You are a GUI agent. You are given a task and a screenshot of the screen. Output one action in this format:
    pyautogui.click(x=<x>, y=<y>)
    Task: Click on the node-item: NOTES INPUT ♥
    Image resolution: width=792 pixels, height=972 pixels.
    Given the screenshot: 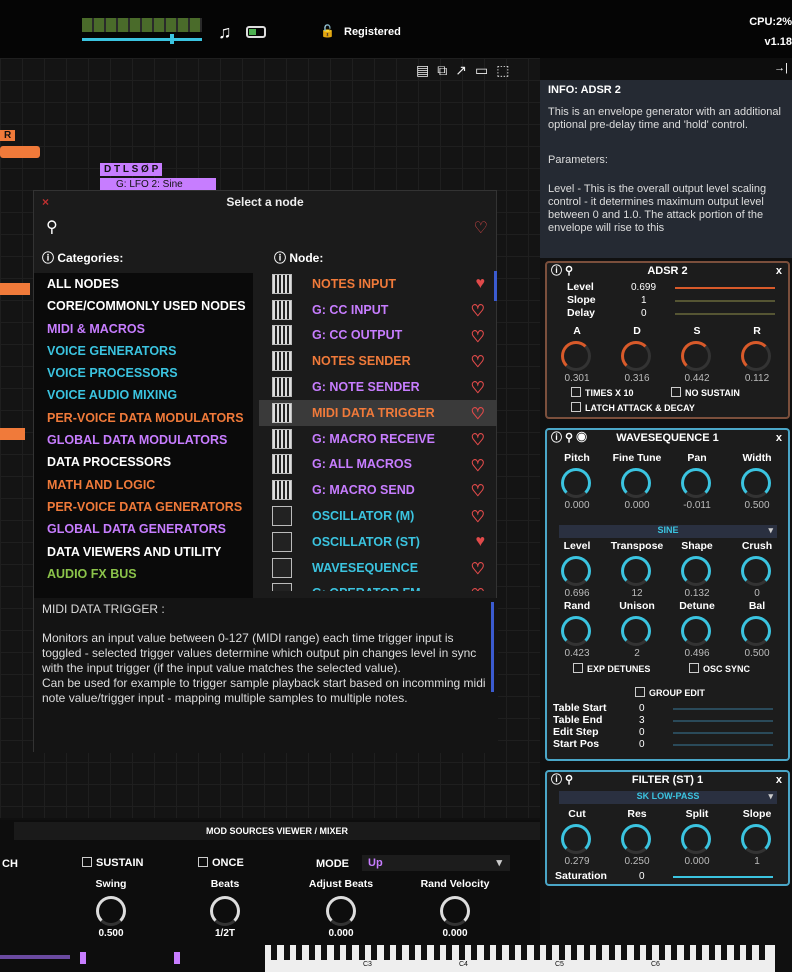 What is the action you would take?
    pyautogui.click(x=378, y=284)
    